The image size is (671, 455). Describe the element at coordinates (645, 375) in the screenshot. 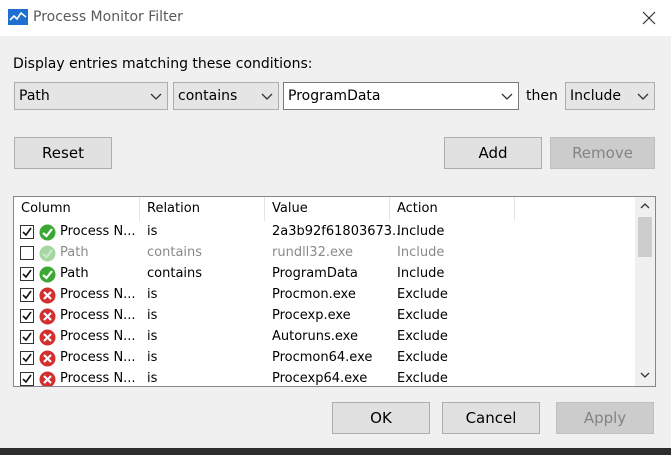

I see `scroll-down-icon` at that location.